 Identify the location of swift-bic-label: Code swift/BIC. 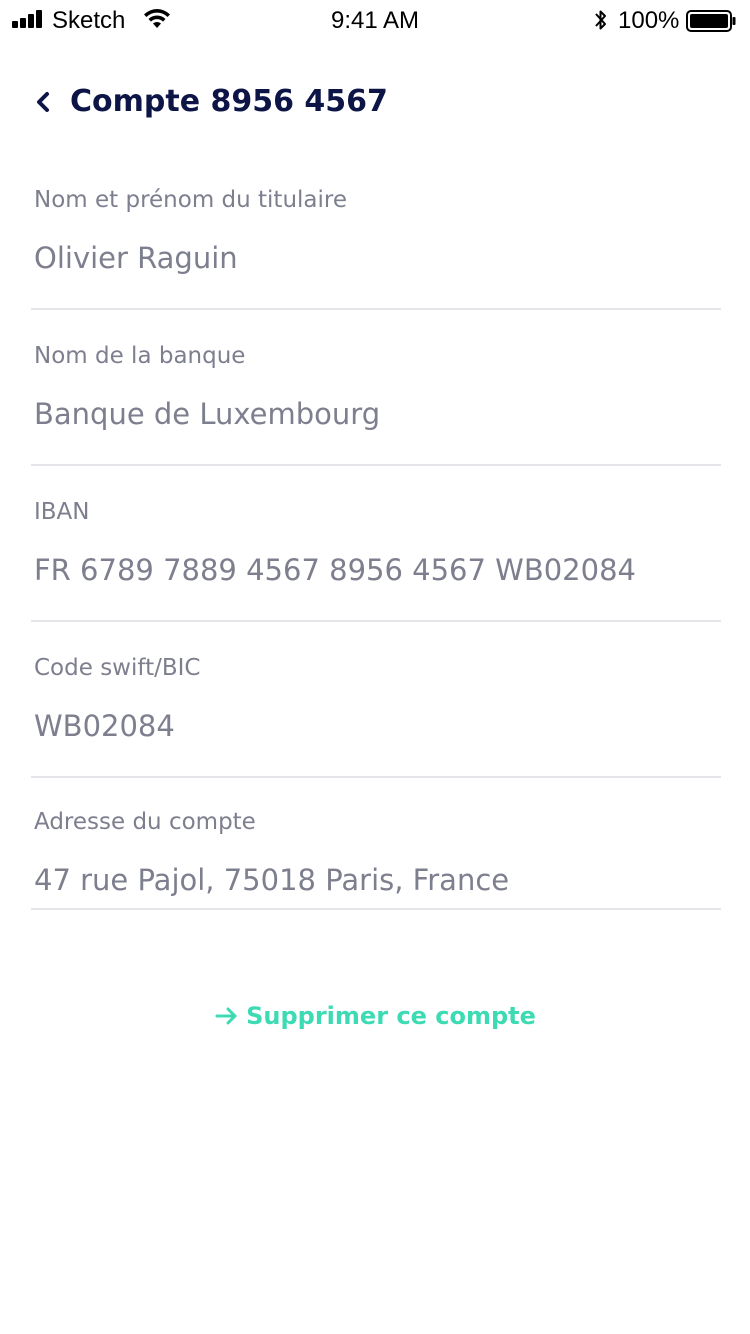
(117, 668).